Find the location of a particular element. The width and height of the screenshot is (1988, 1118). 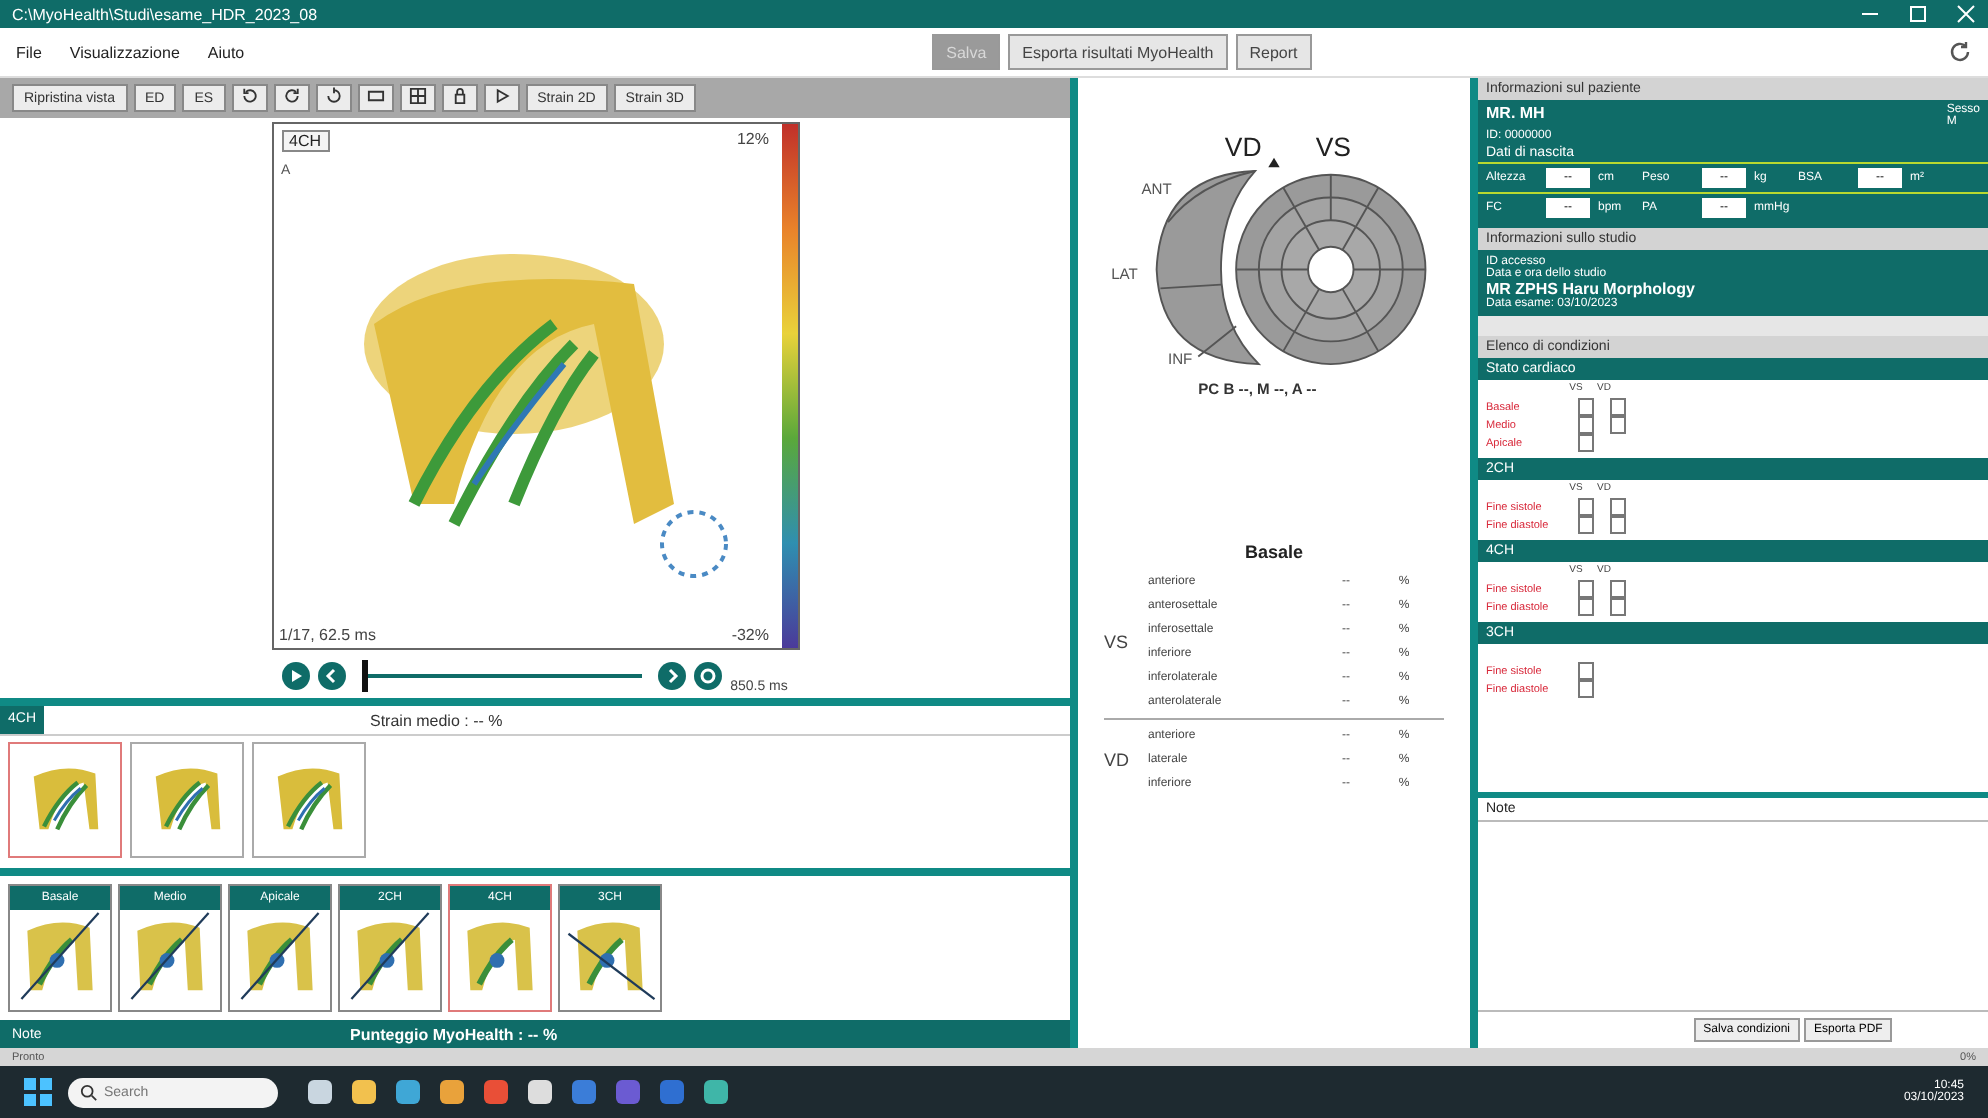

rotate-right-icon is located at coordinates (291, 96).